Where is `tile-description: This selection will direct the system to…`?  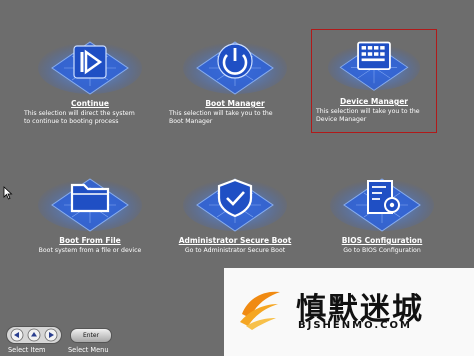
tile-description: This selection will direct the system to… is located at coordinates (79, 117).